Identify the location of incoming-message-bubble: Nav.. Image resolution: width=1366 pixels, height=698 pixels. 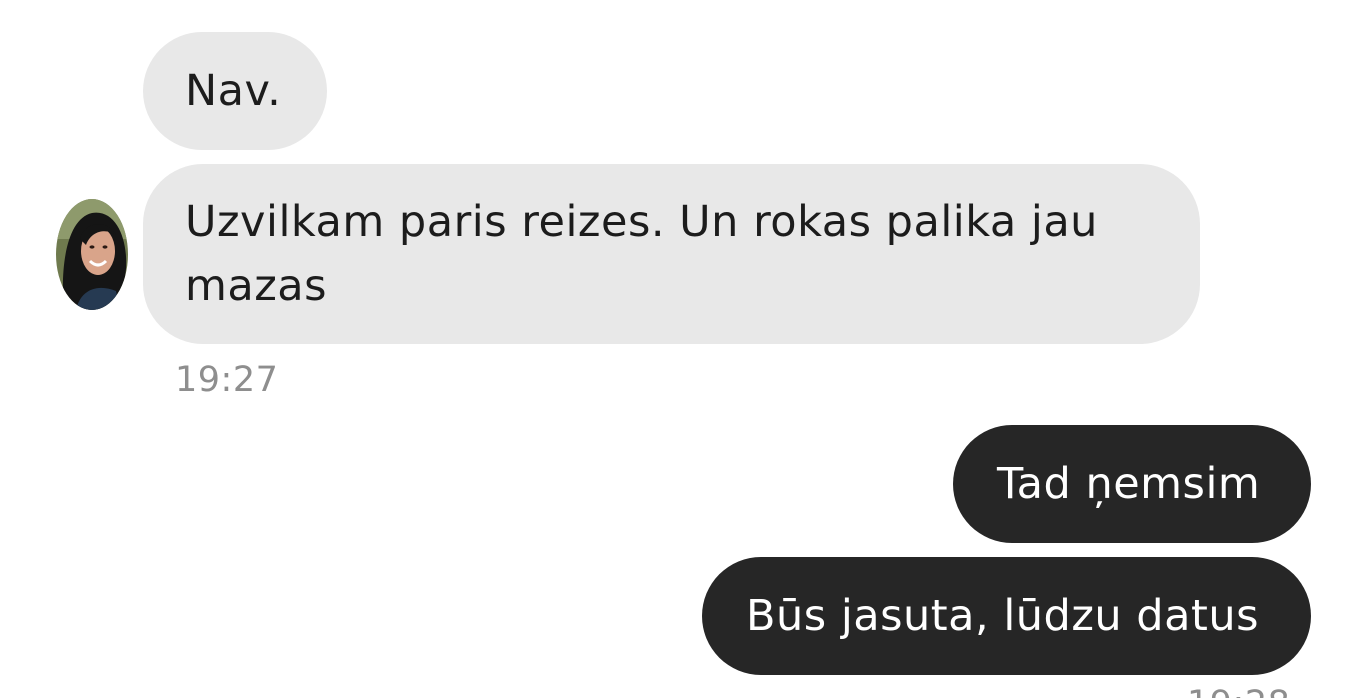
(235, 91).